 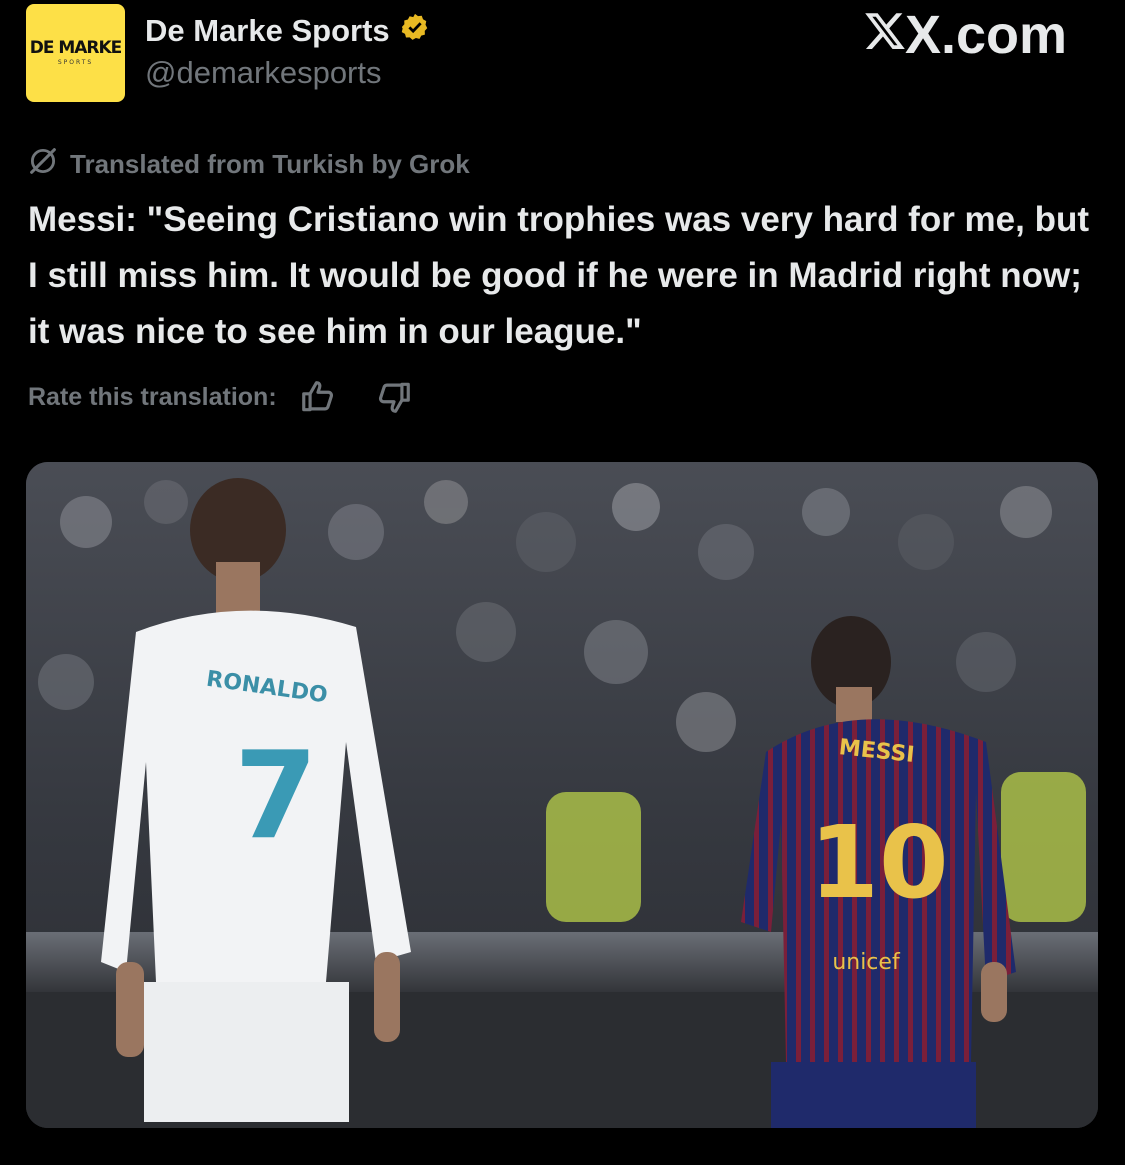 I want to click on site-watermark: X.com, so click(x=965, y=35).